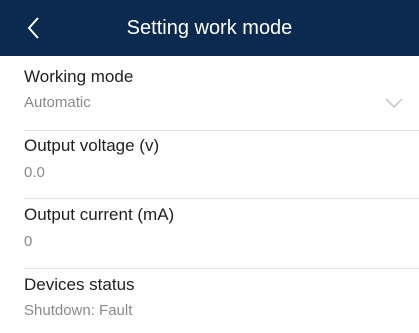 The width and height of the screenshot is (419, 333). What do you see at coordinates (28, 241) in the screenshot?
I see `output-current-value: 0` at bounding box center [28, 241].